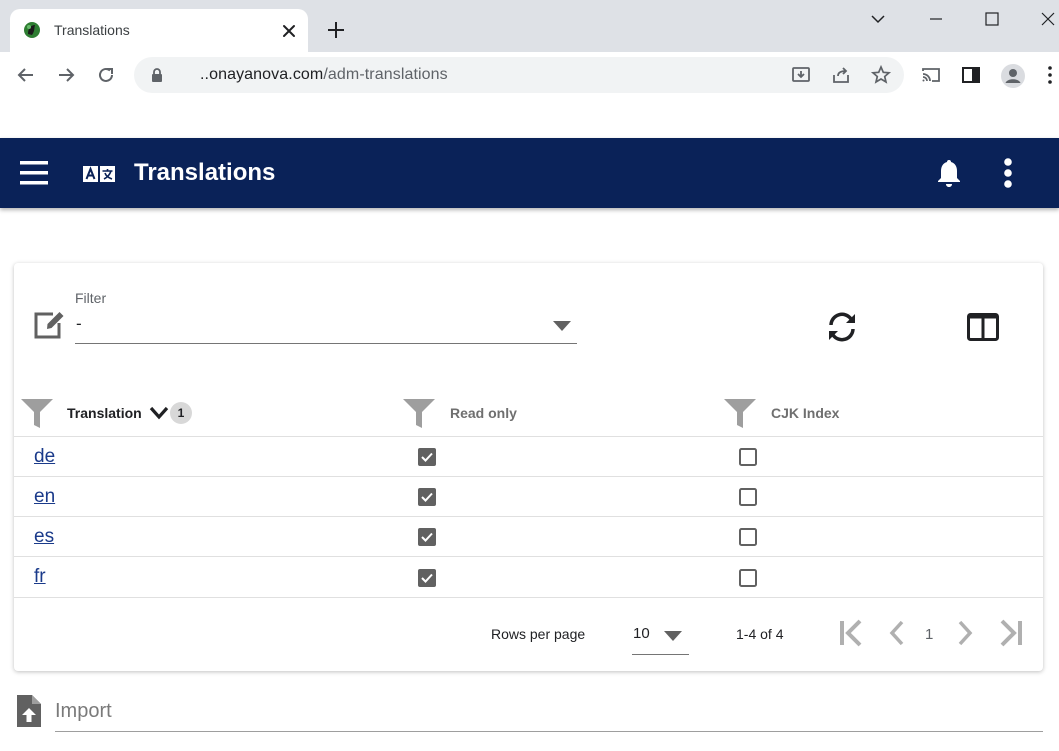  Describe the element at coordinates (1011, 633) in the screenshot. I see `last-page-icon` at that location.